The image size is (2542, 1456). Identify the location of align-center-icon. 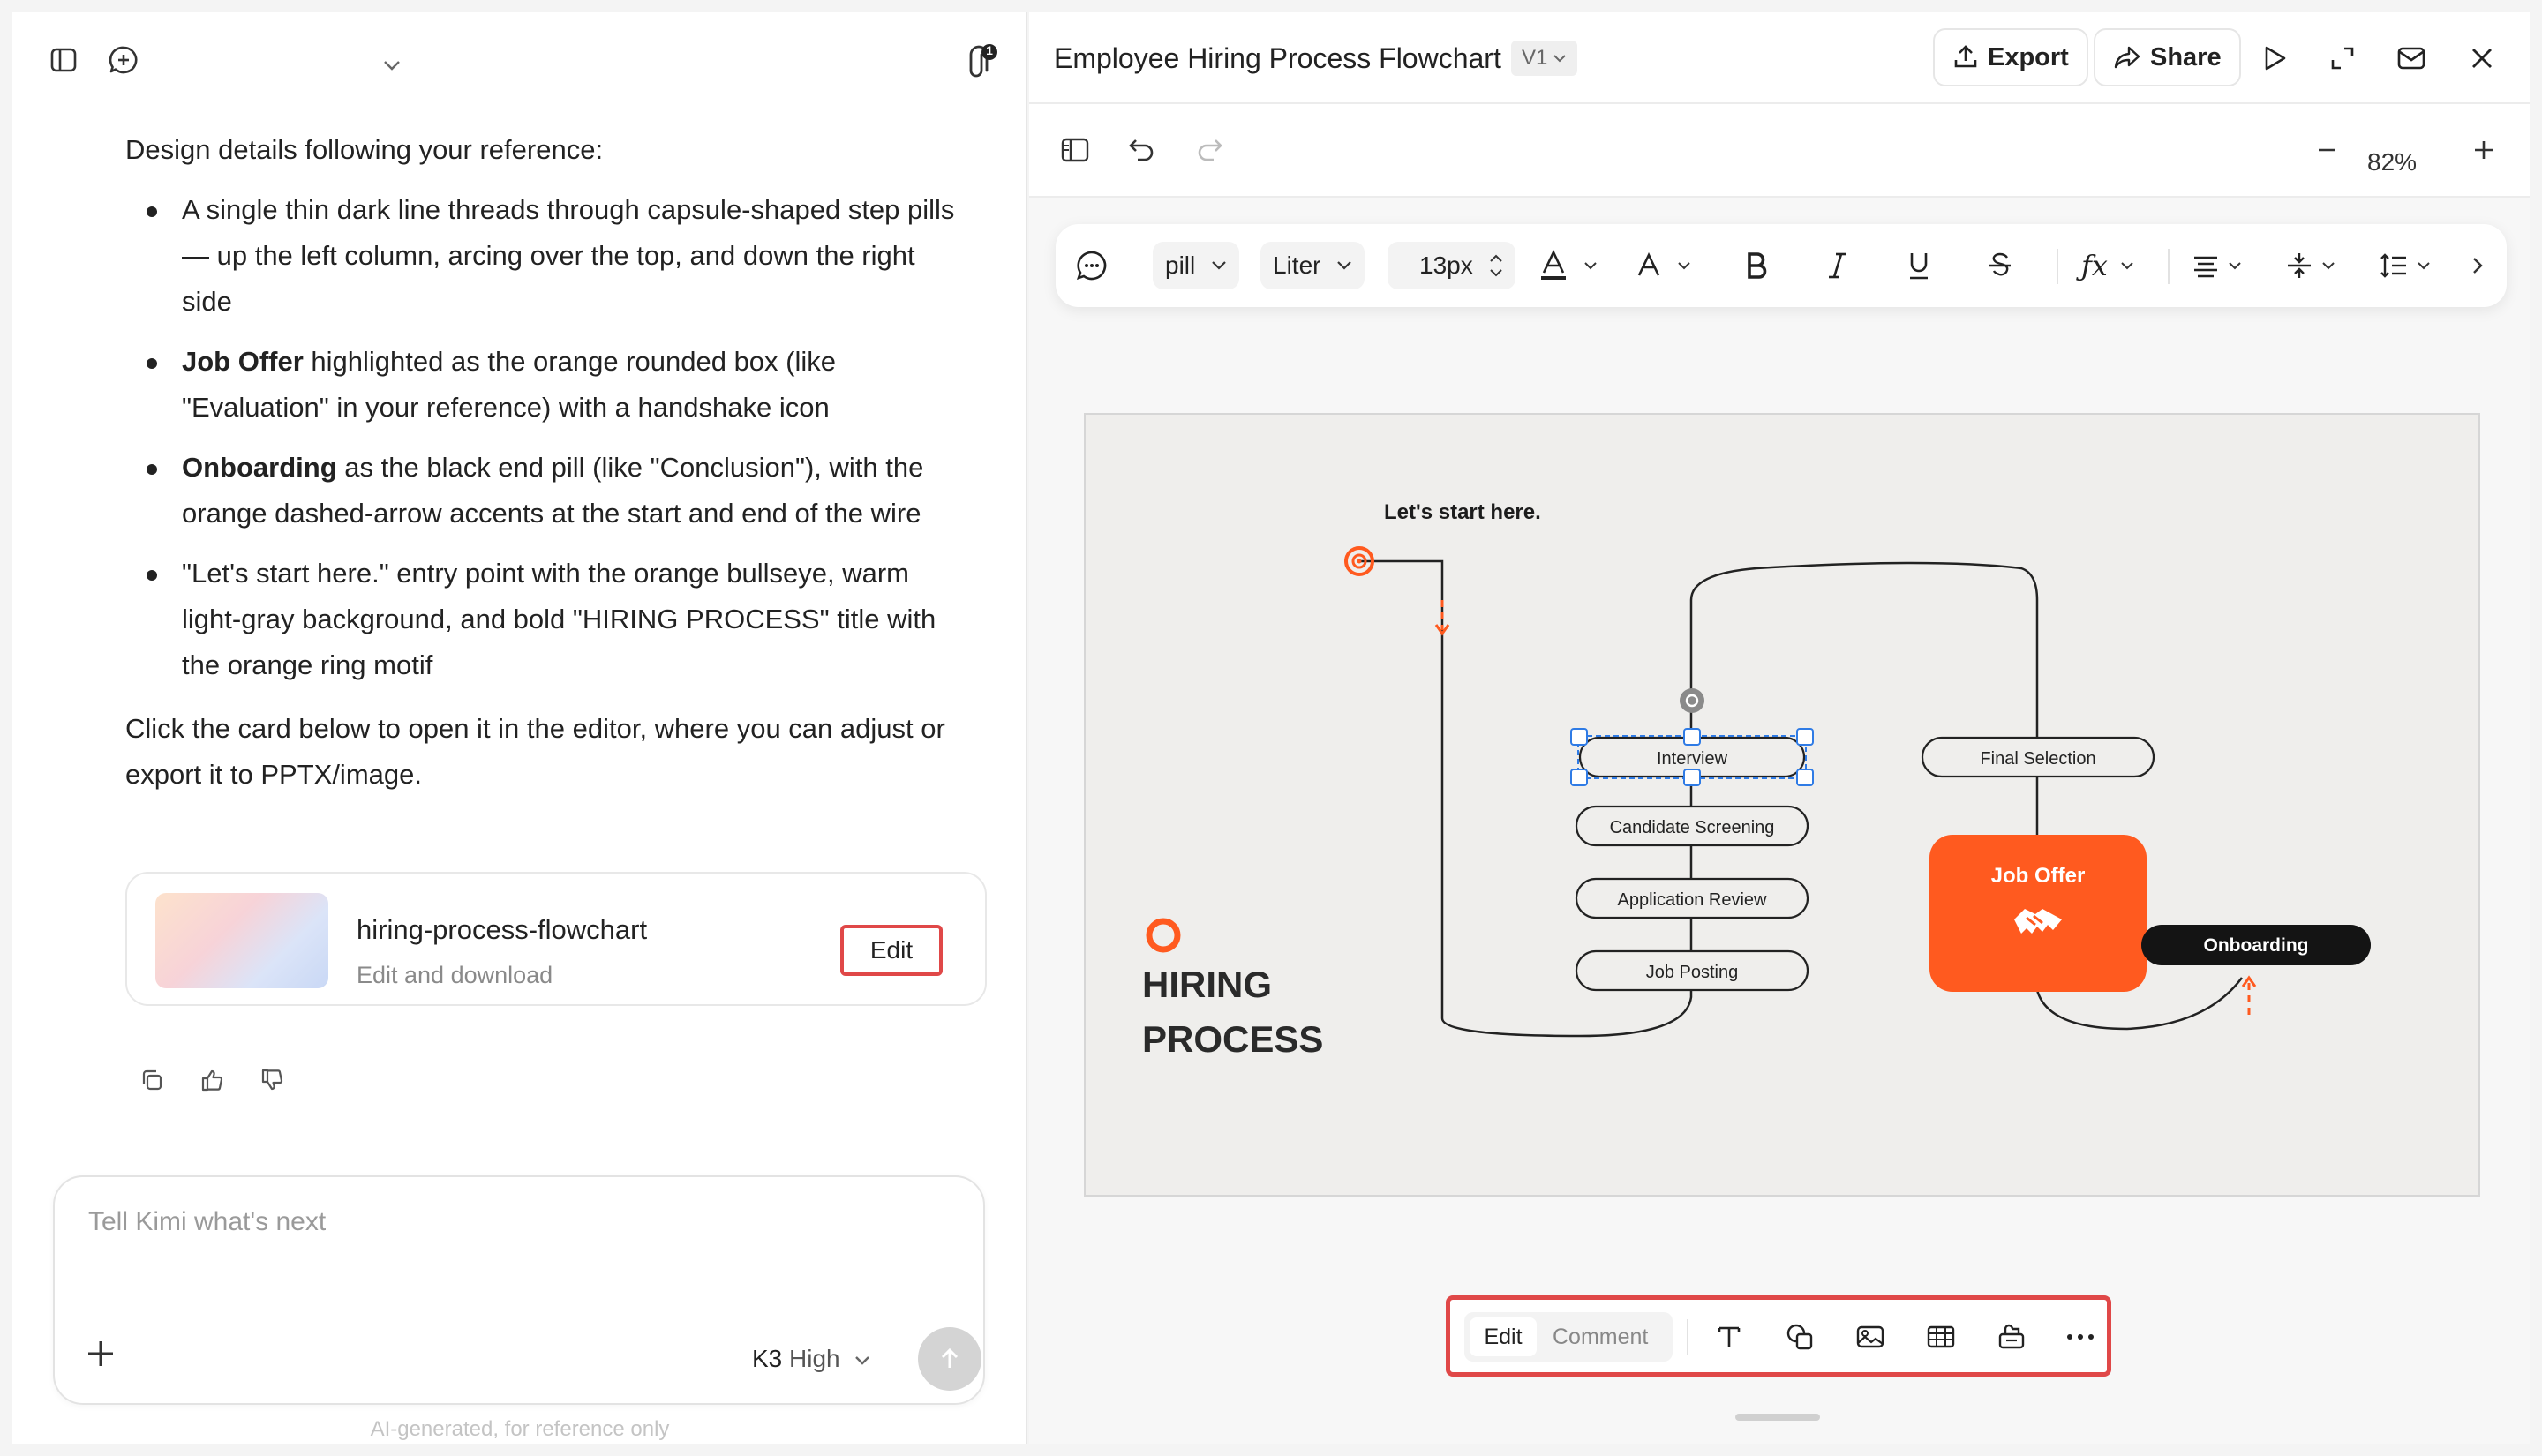
(2205, 265).